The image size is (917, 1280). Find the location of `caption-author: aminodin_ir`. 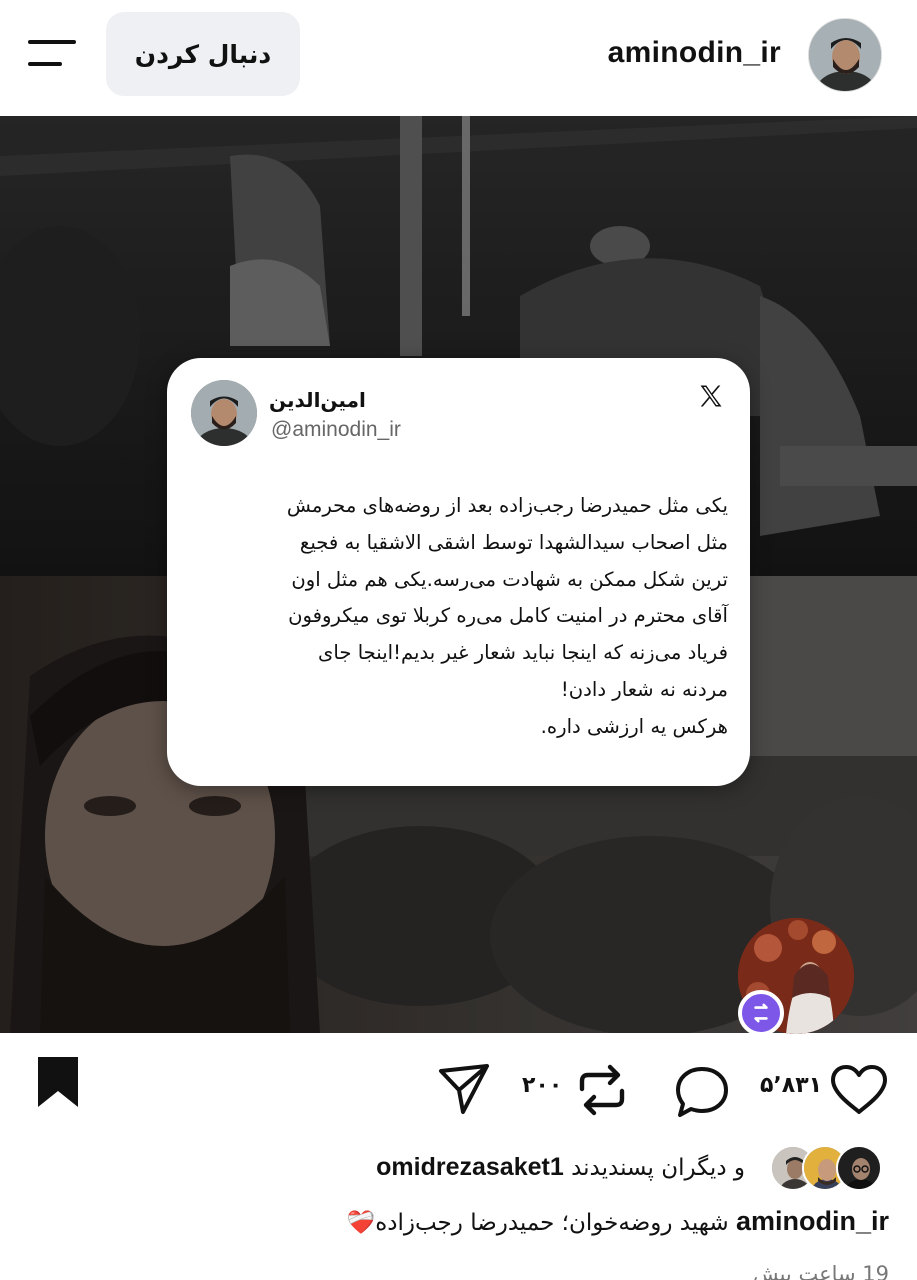

caption-author: aminodin_ir is located at coordinates (812, 1221).